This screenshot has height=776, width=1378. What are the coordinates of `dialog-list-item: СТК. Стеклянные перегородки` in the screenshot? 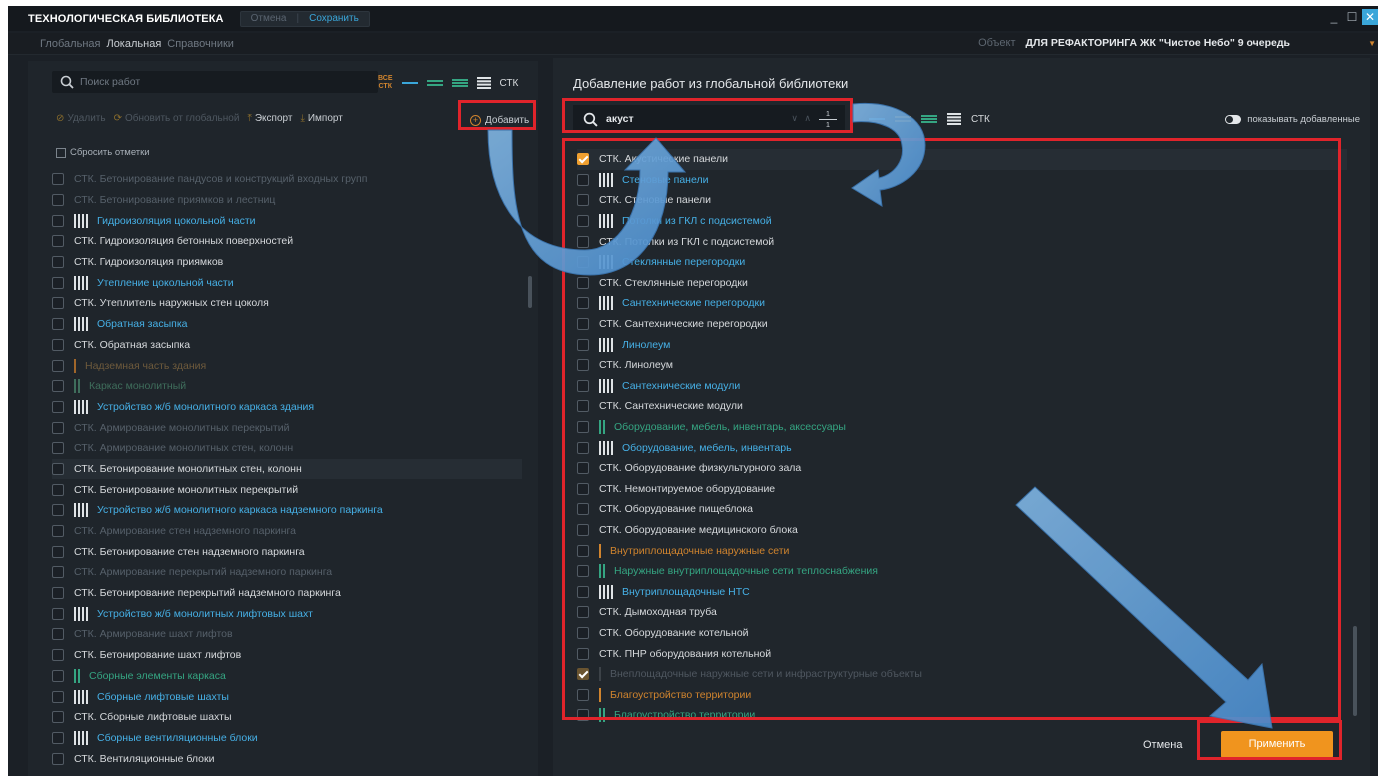 It's located at (962, 283).